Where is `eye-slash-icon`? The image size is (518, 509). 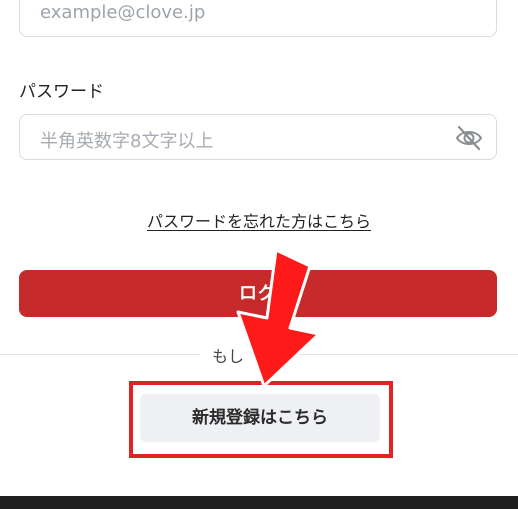 eye-slash-icon is located at coordinates (469, 138).